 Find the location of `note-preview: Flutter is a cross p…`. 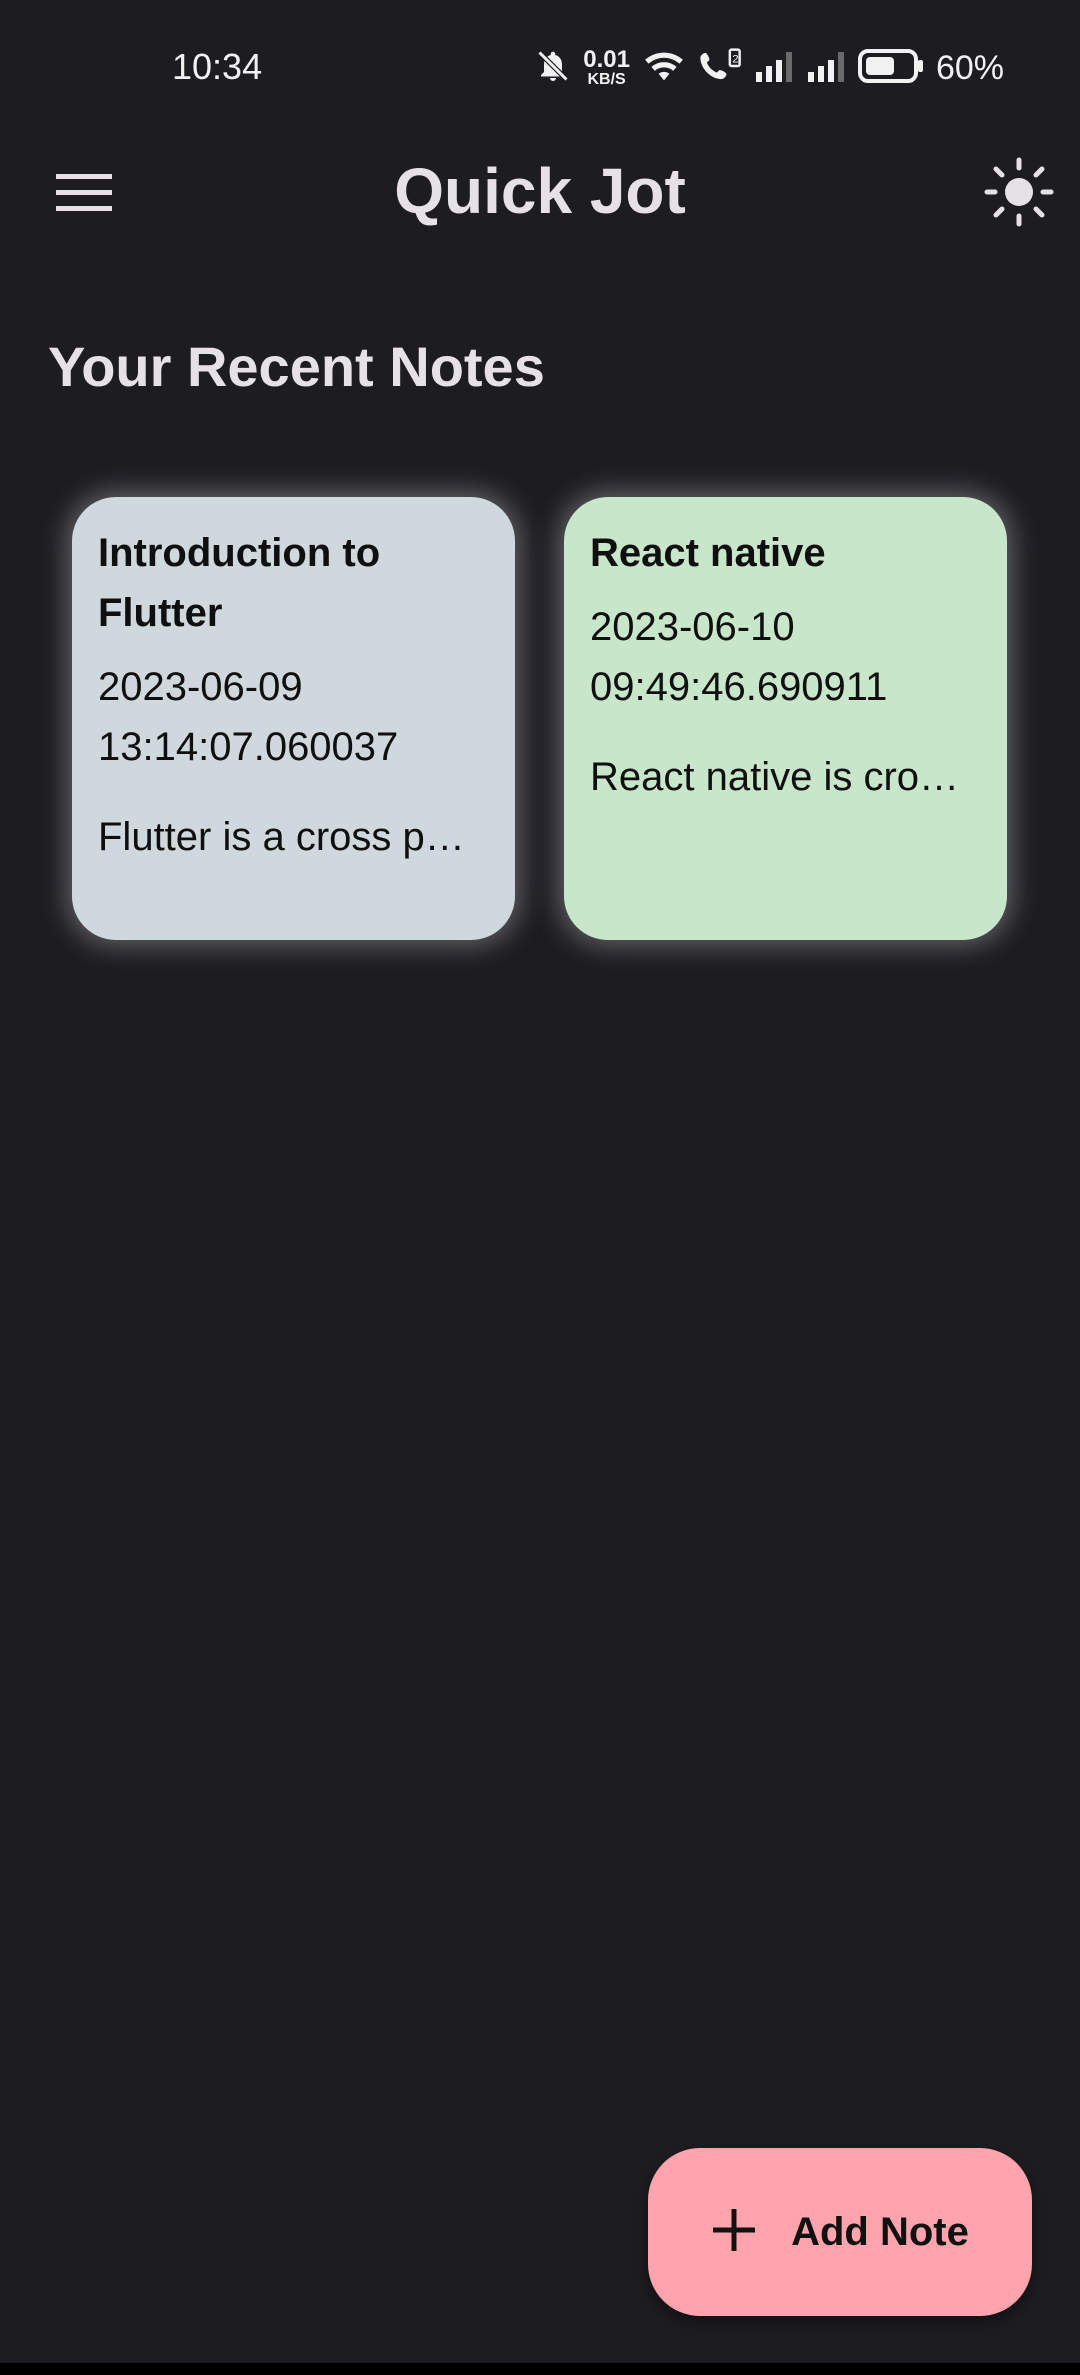

note-preview: Flutter is a cross p… is located at coordinates (281, 837).